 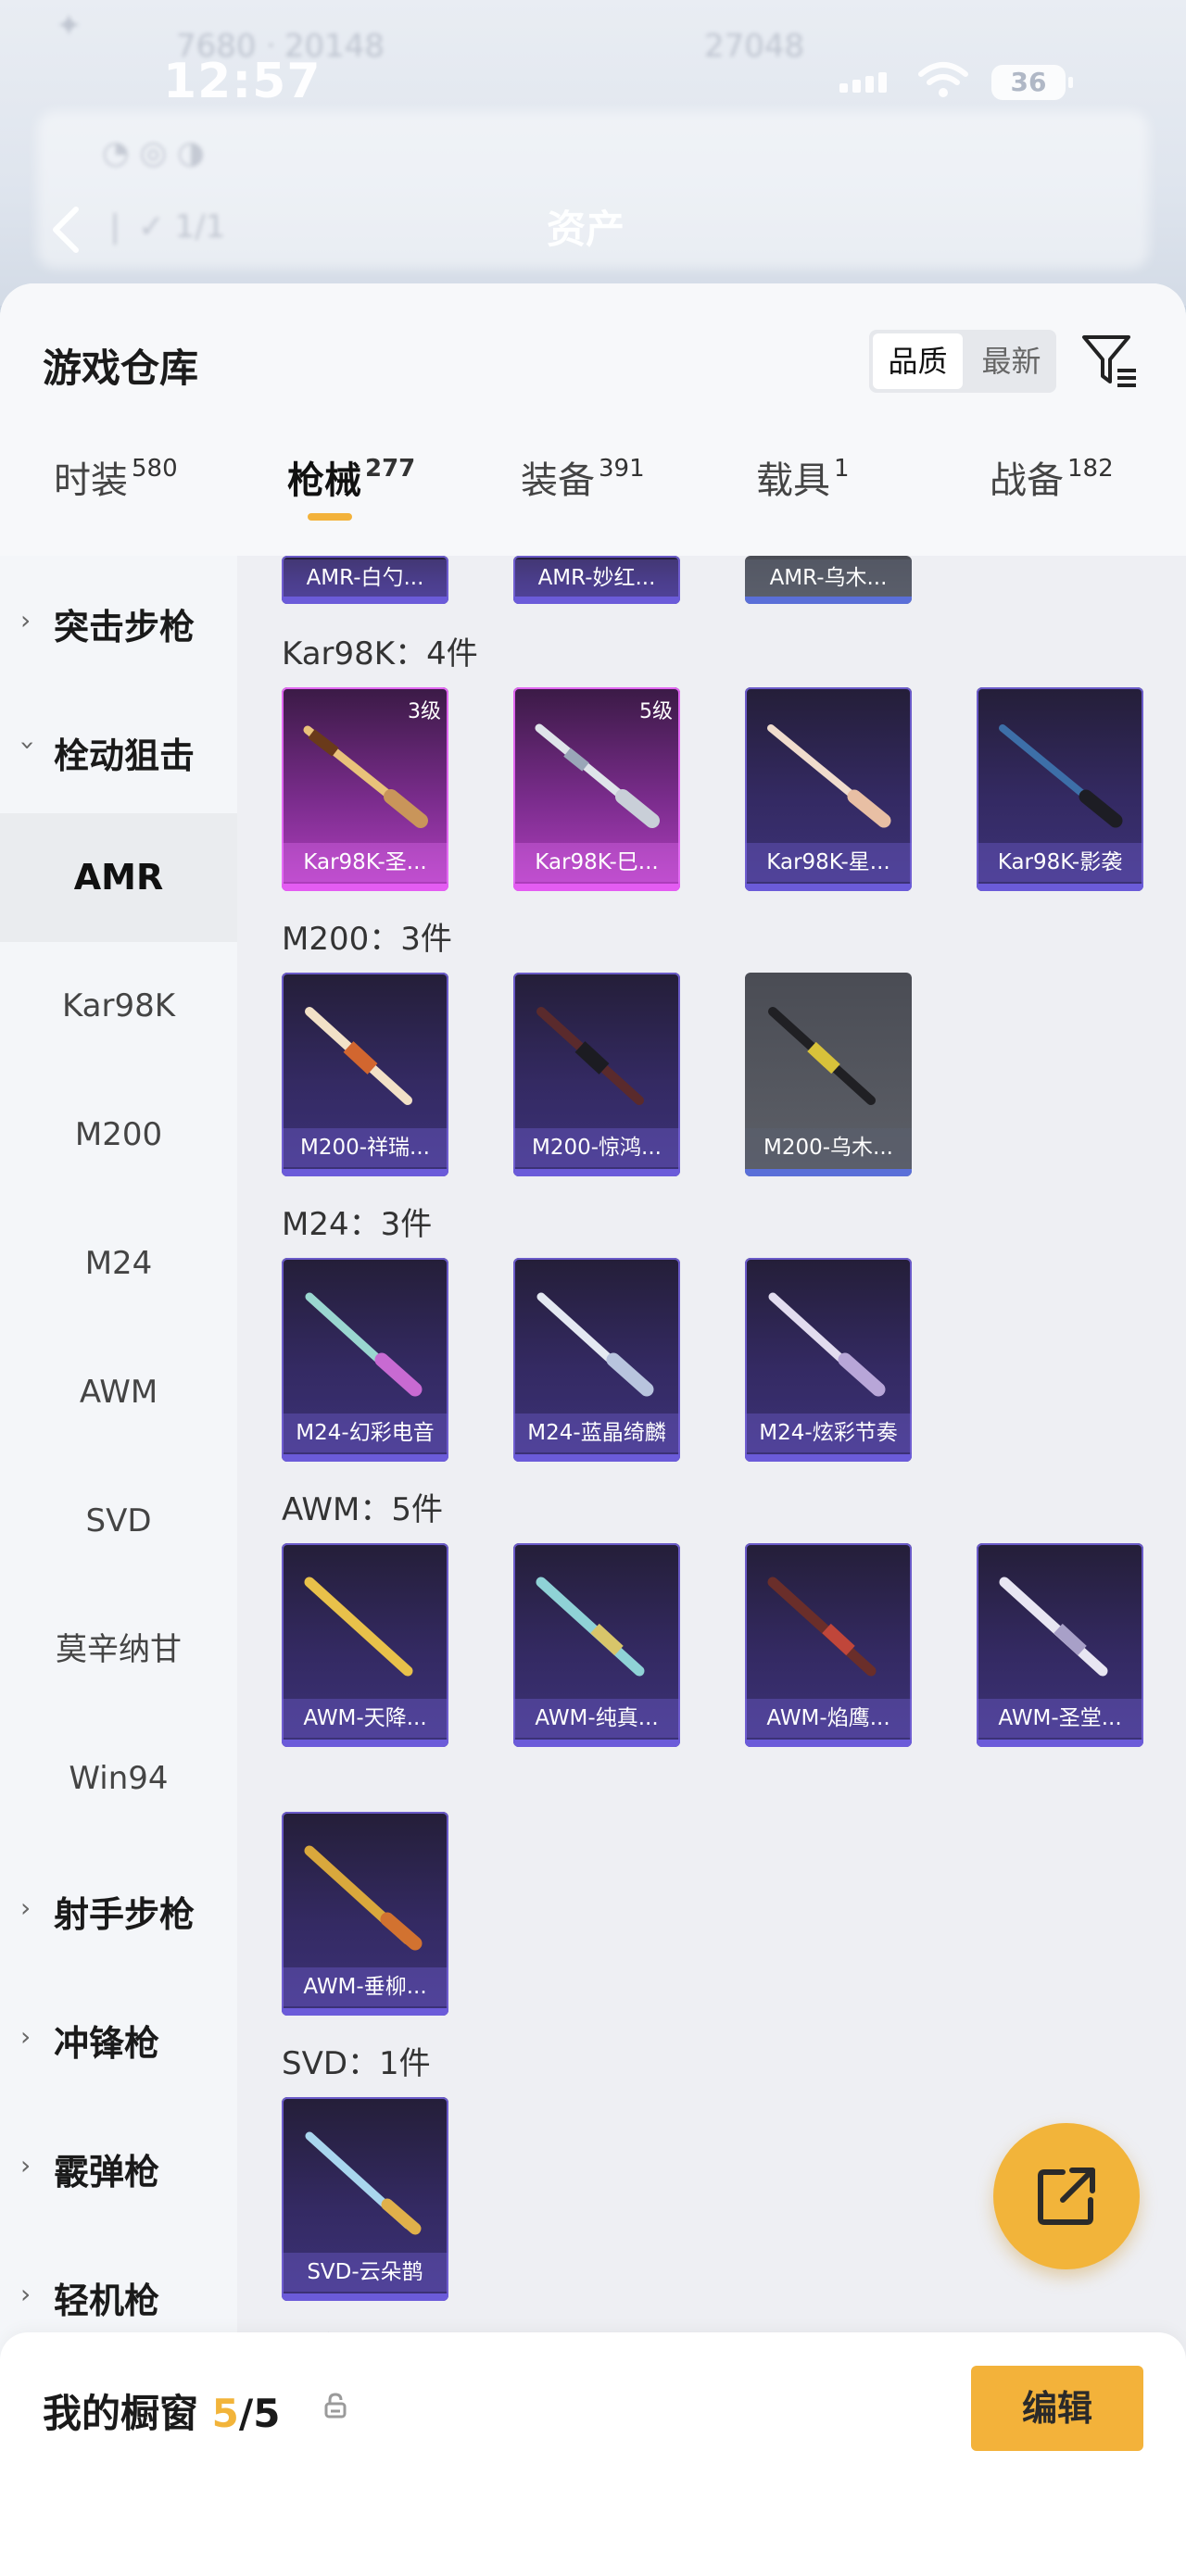 What do you see at coordinates (558, 480) in the screenshot?
I see `tab-label: 装备` at bounding box center [558, 480].